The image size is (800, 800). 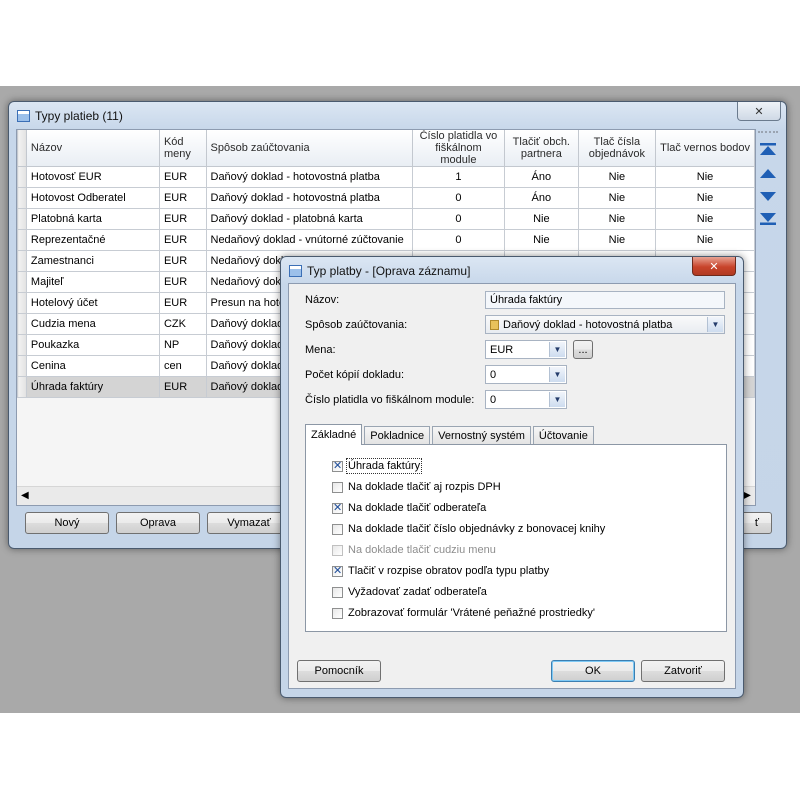 What do you see at coordinates (458, 148) in the screenshot?
I see `column-header-fiscal: Číslo platidla vo fiškálnom module` at bounding box center [458, 148].